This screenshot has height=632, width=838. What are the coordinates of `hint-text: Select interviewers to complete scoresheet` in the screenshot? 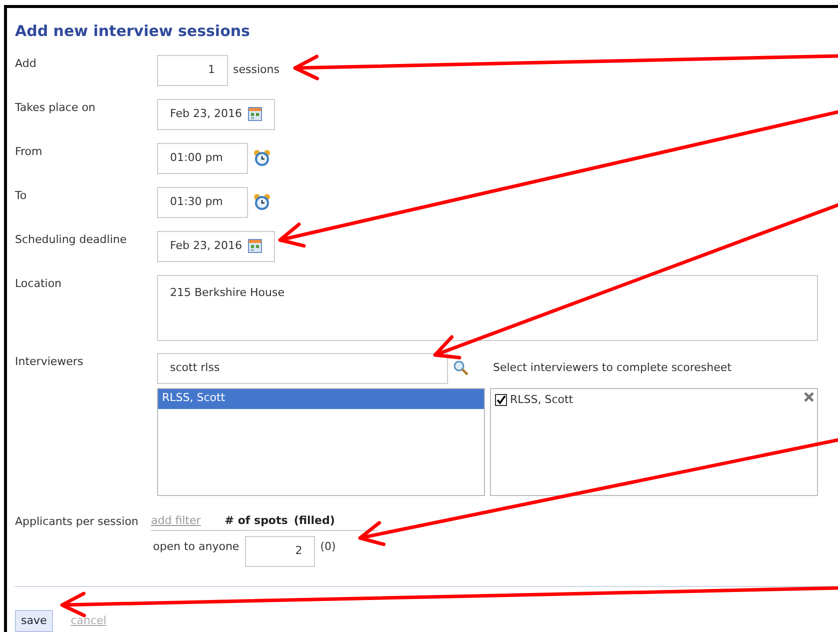 It's located at (612, 368).